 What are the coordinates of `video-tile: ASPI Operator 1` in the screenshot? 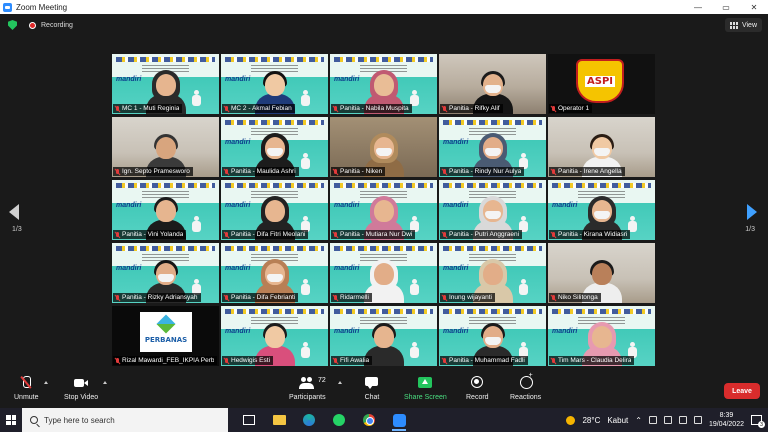 It's located at (601, 84).